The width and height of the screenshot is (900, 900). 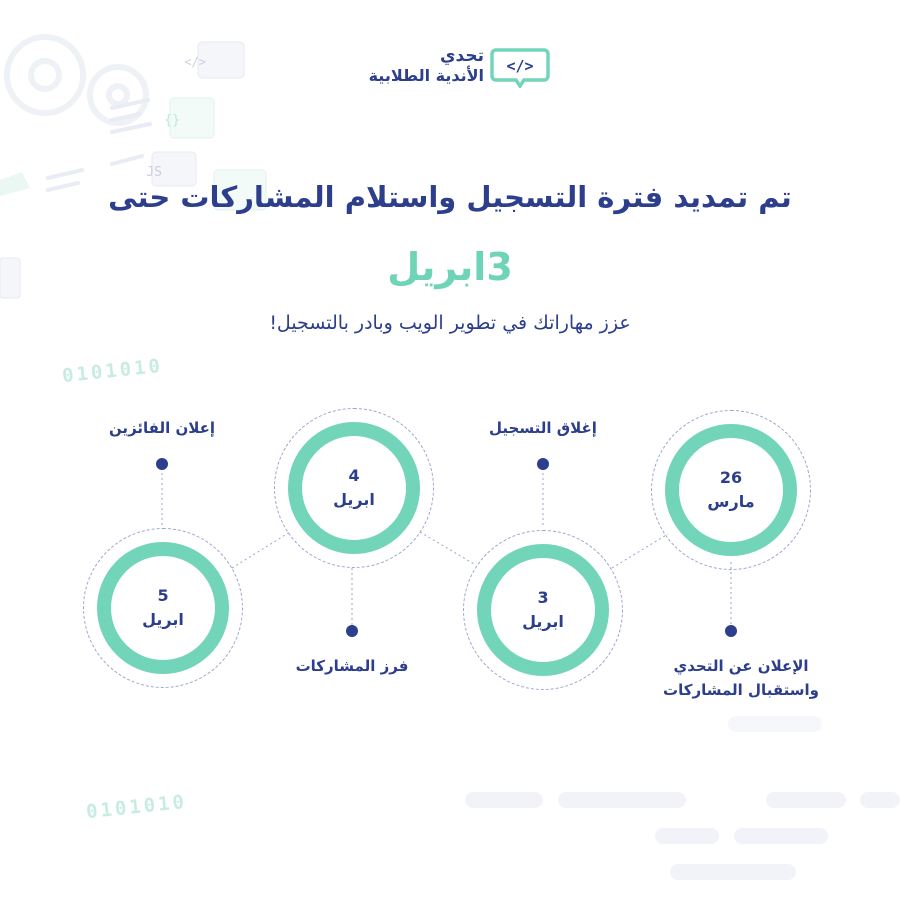 What do you see at coordinates (731, 501) in the screenshot?
I see `timeline-month: مارس` at bounding box center [731, 501].